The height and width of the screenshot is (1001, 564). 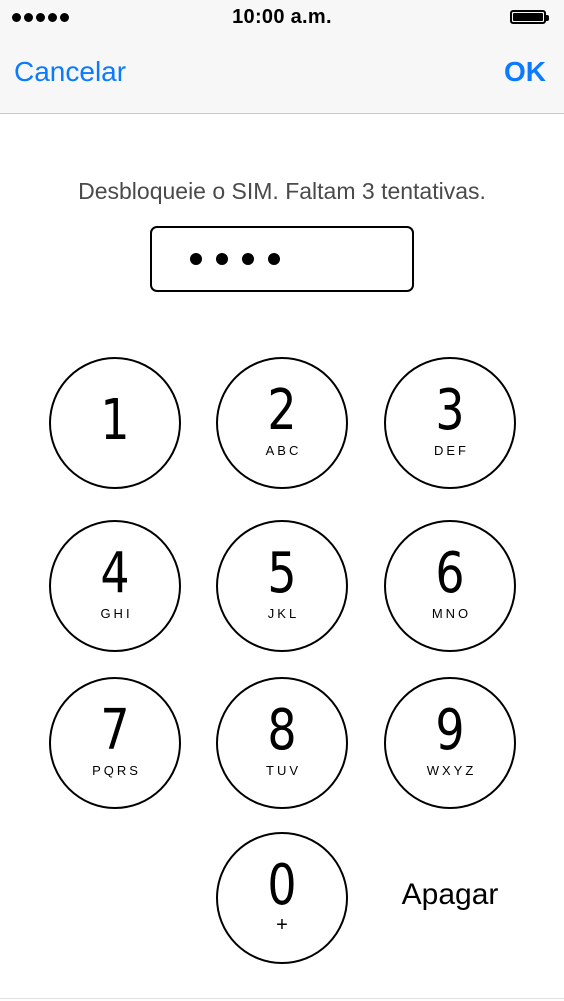 I want to click on key-digit: 7, so click(x=115, y=730).